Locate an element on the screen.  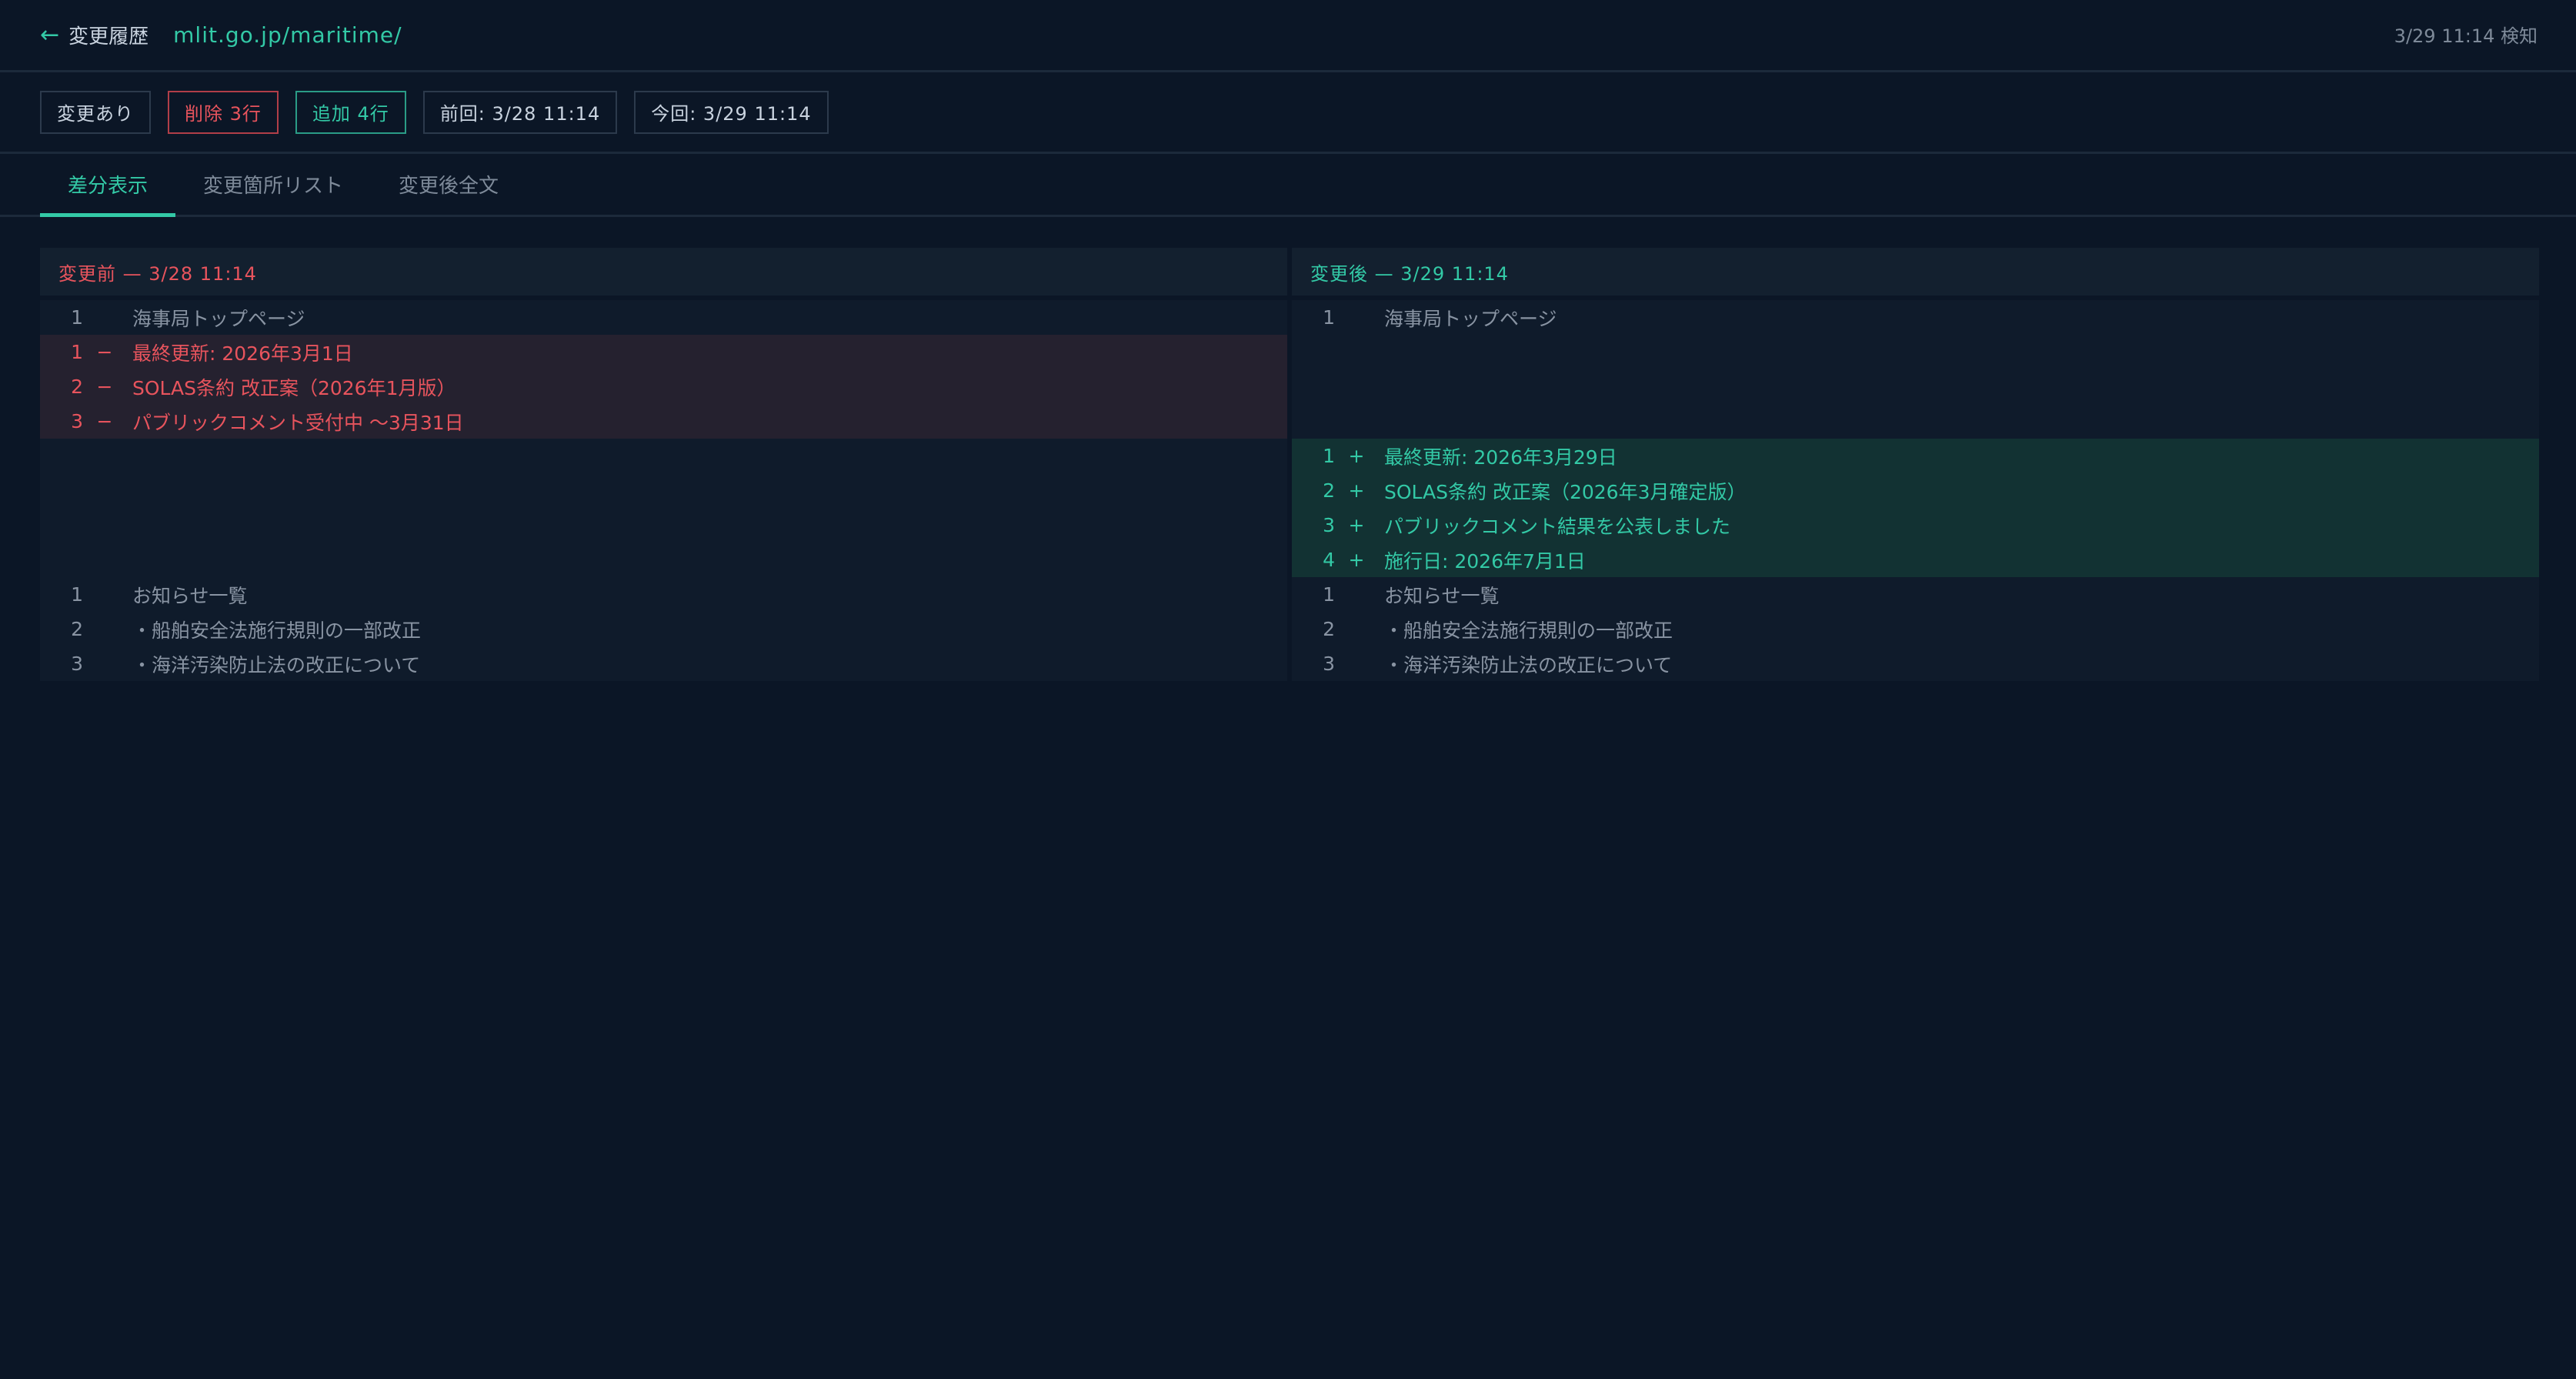
diff-line: 2− SOLAS条約 改正案（2026年1月版） is located at coordinates (664, 386).